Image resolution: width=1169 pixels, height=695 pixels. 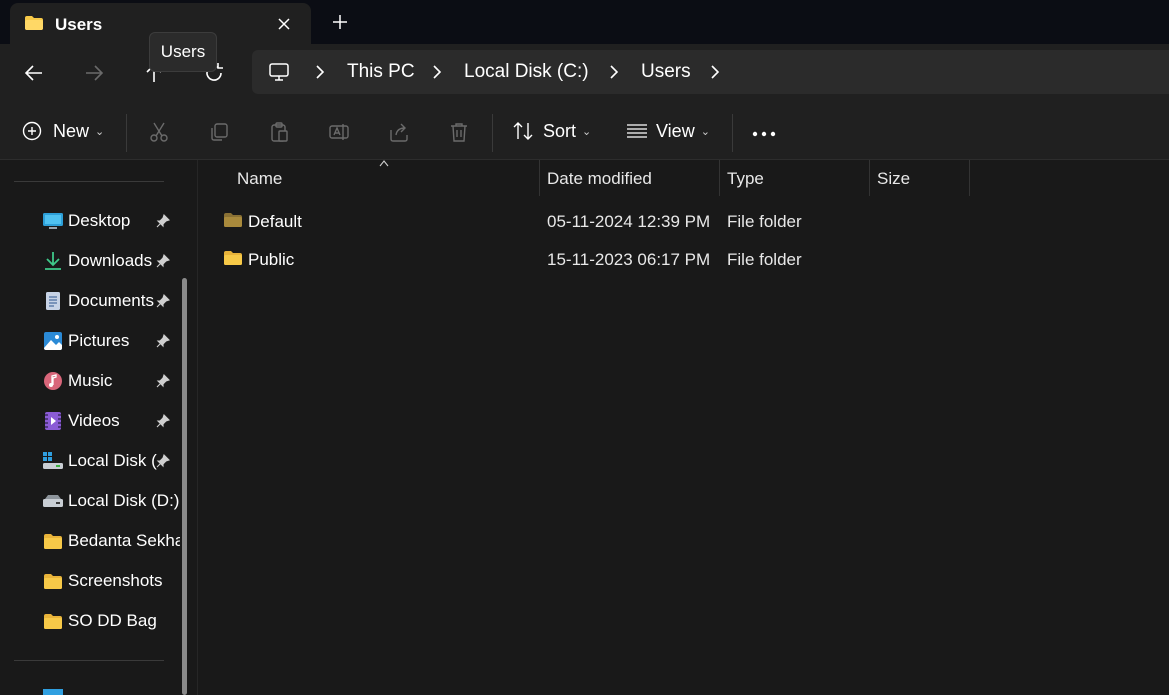 I want to click on list-item: Public 15-11-2023 06:17 PM File folder, so click(x=598, y=260).